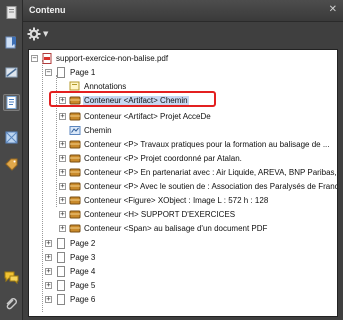 The image size is (343, 320). I want to click on comments-icon, so click(11, 276).